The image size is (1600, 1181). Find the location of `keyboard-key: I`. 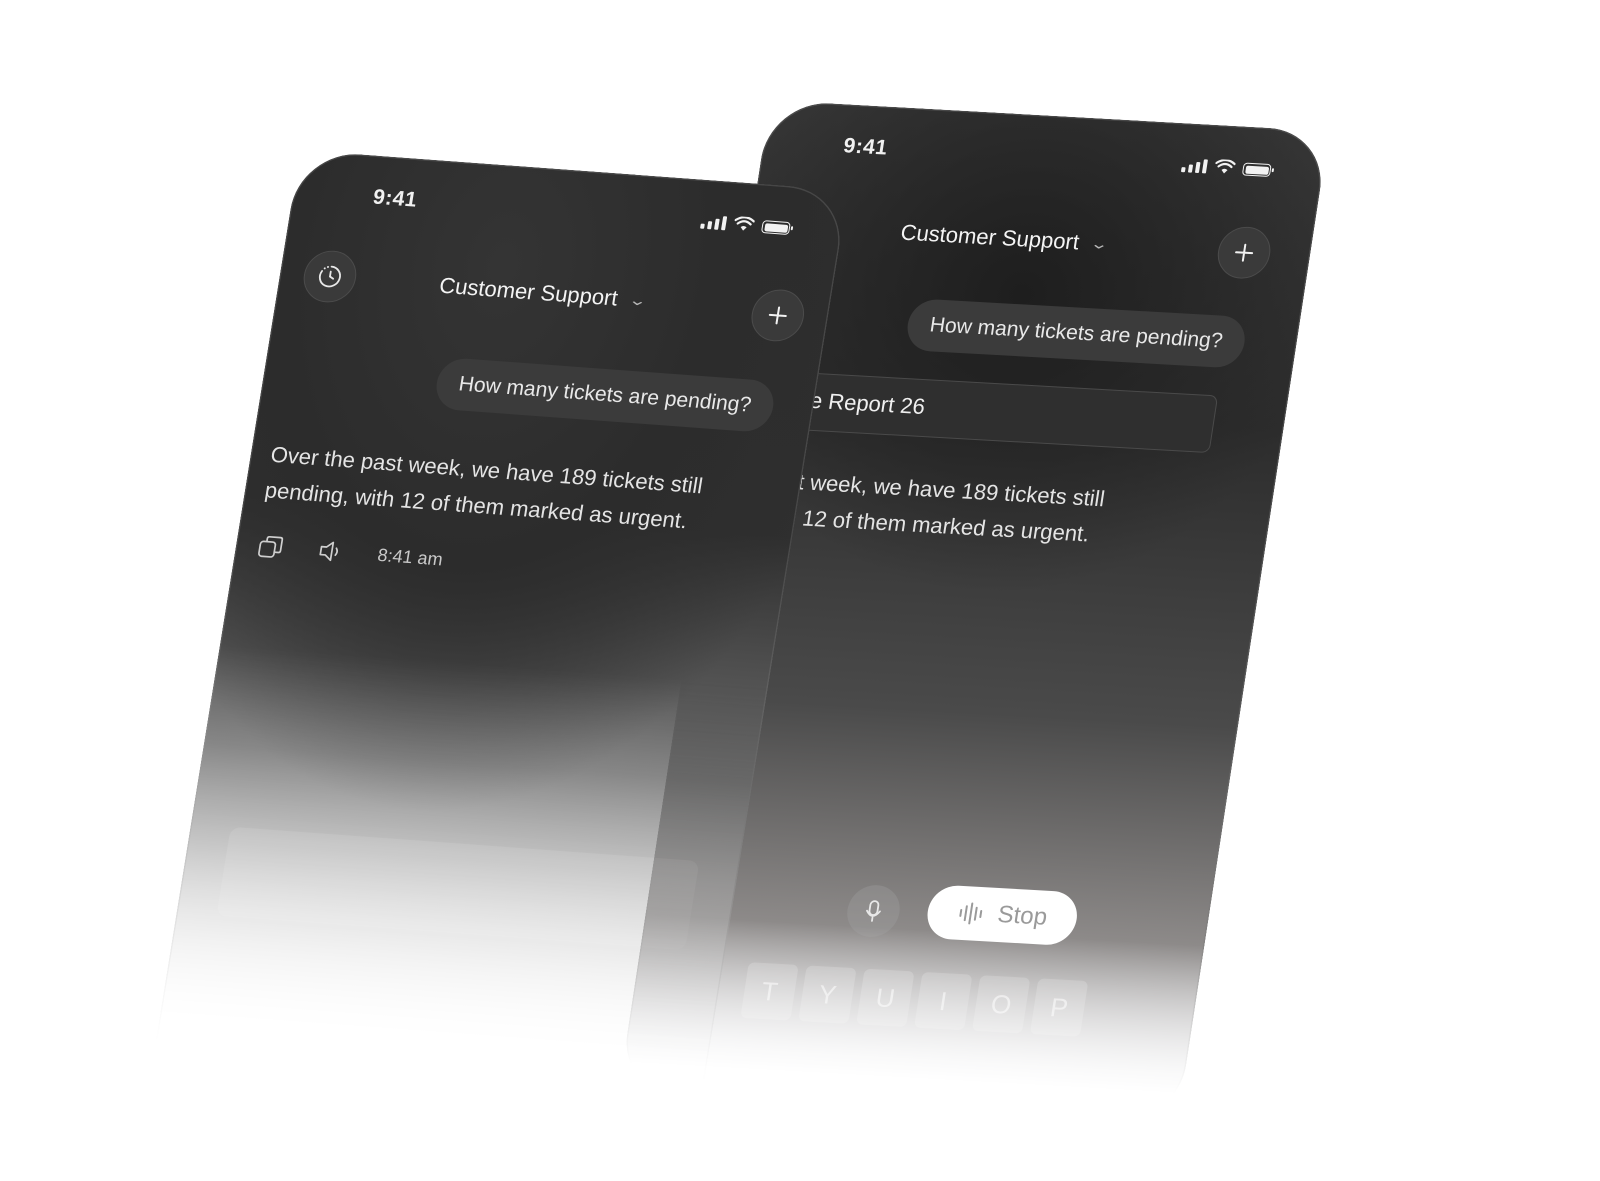

keyboard-key: I is located at coordinates (943, 1001).